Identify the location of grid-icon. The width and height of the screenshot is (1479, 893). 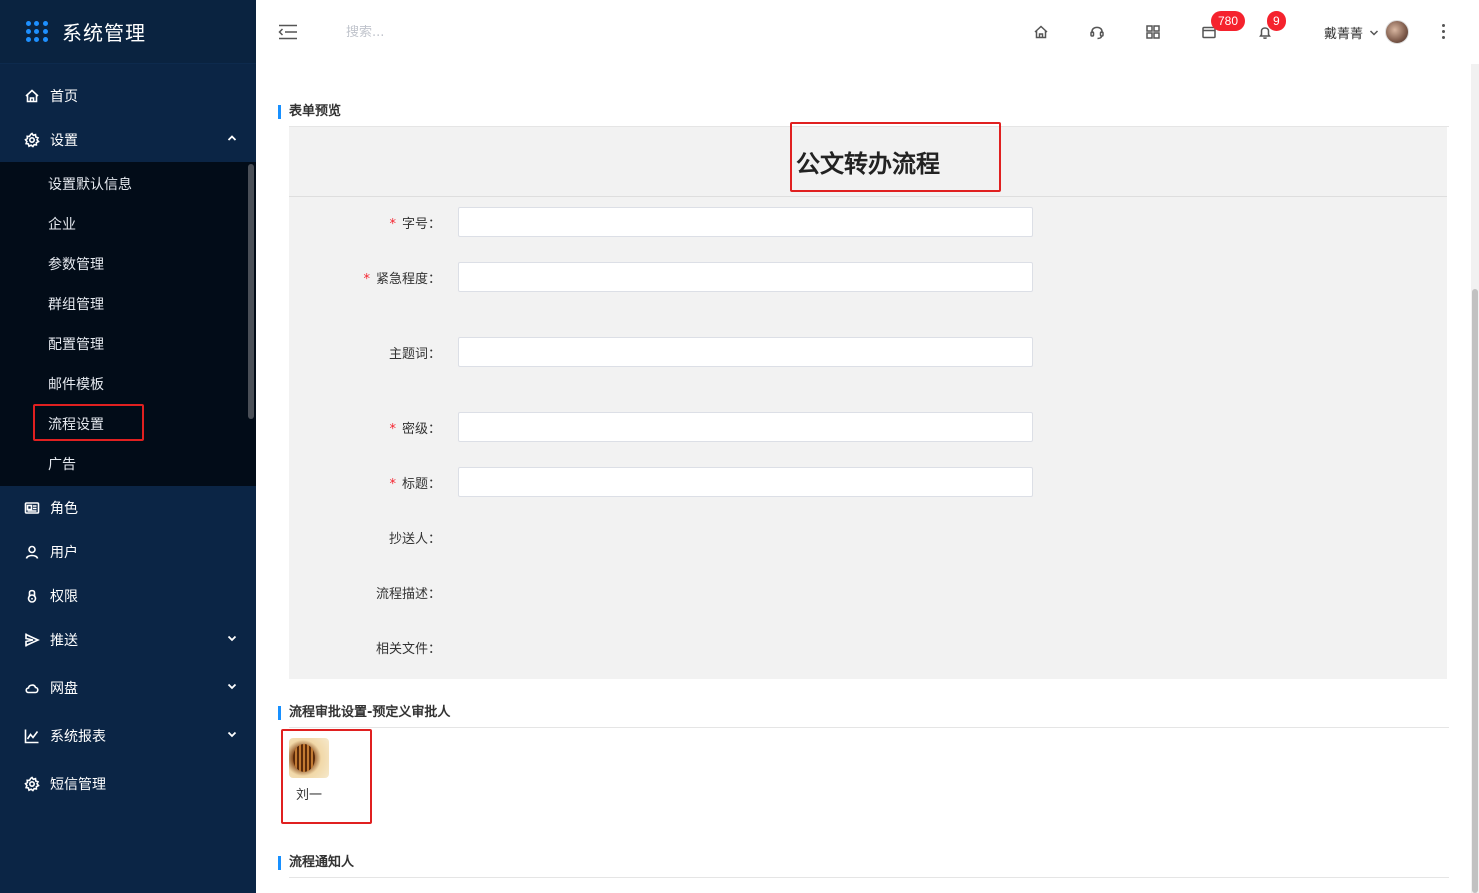
(1153, 32).